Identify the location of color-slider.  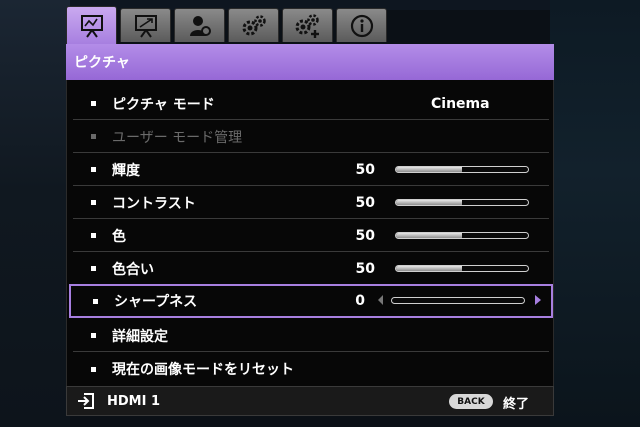
(462, 235).